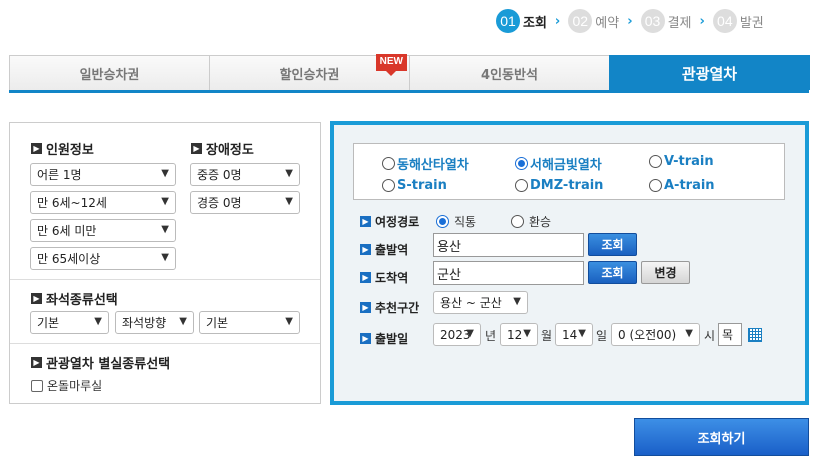 This screenshot has width=822, height=472. What do you see at coordinates (103, 258) in the screenshot?
I see `senior-select: 만 65세이상 ▼` at bounding box center [103, 258].